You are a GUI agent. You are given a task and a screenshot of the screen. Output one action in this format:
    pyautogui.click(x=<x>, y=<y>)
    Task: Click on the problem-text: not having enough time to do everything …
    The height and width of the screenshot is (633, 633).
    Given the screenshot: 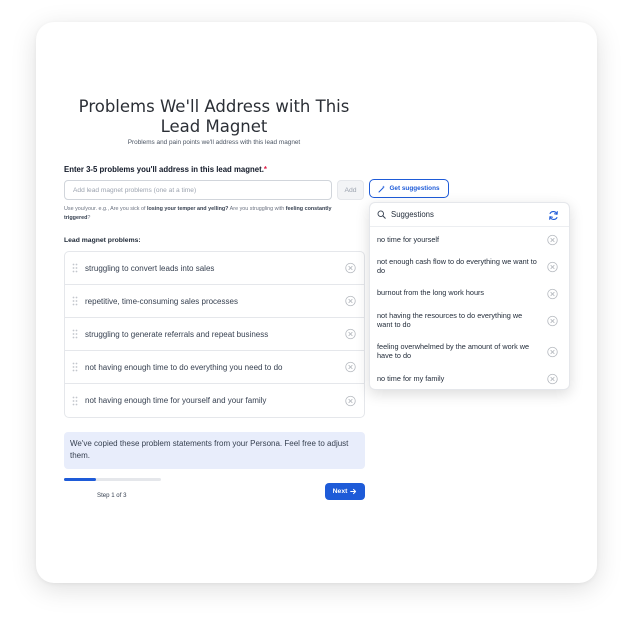 What is the action you would take?
    pyautogui.click(x=184, y=367)
    